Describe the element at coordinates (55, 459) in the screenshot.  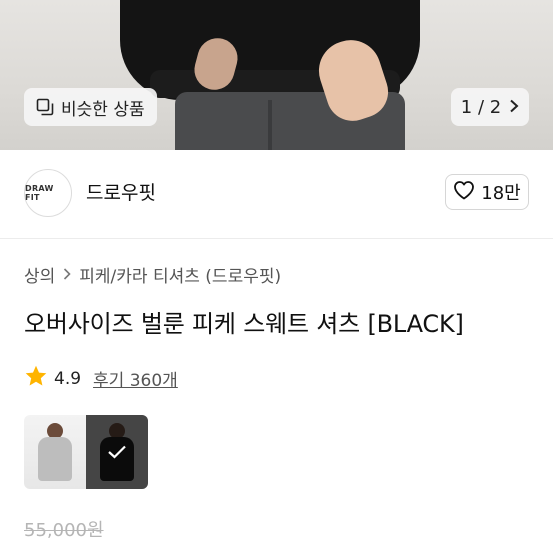
I see `thumb-model-sweatshirt` at that location.